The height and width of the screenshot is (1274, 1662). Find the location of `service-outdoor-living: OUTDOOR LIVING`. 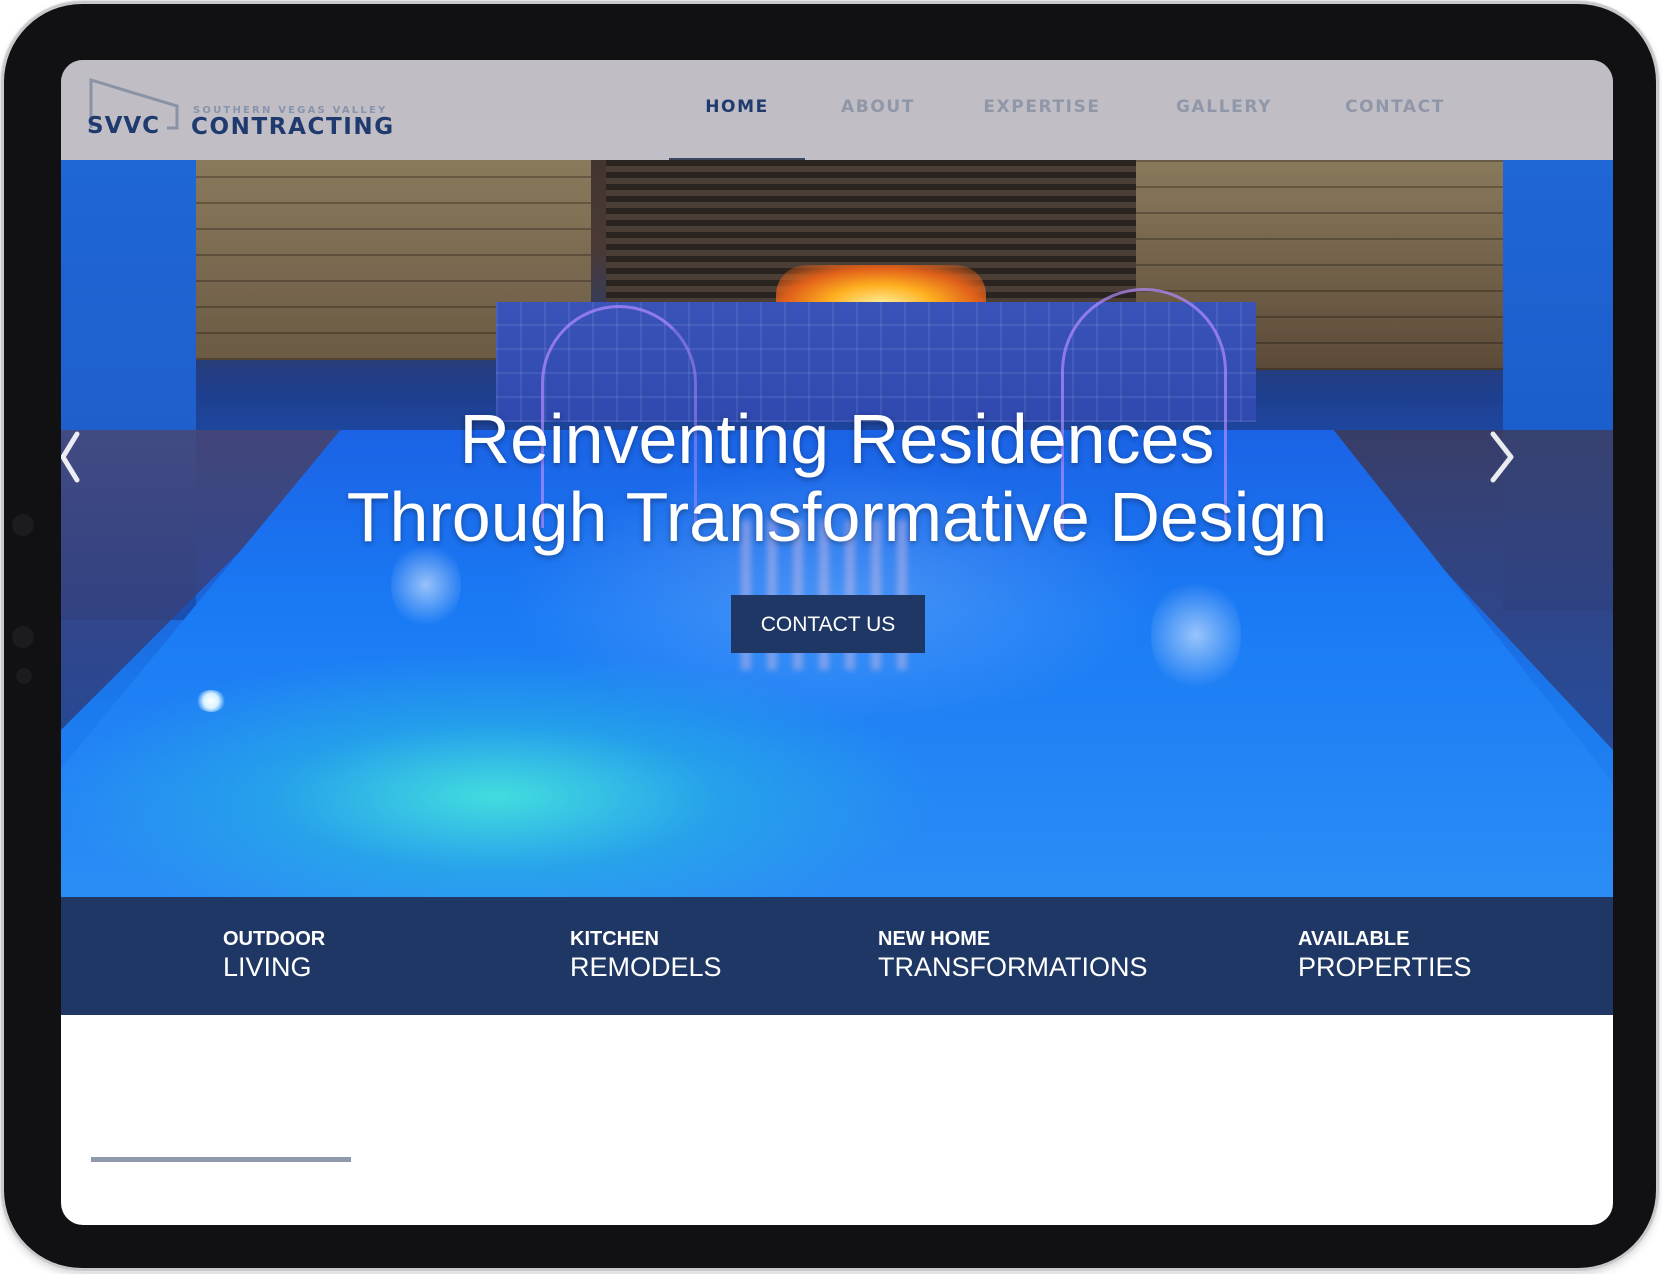

service-outdoor-living: OUTDOOR LIVING is located at coordinates (274, 955).